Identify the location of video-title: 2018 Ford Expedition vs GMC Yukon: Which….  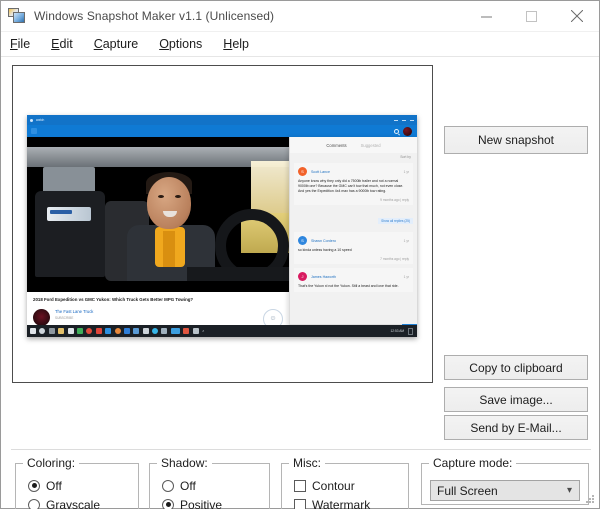
(113, 299).